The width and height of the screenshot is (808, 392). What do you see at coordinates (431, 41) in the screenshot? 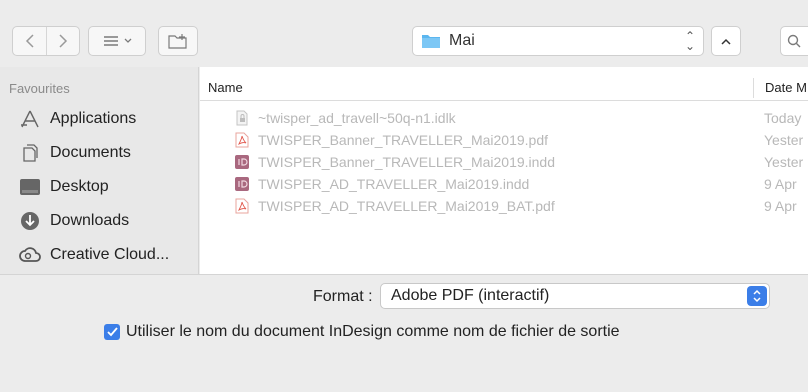
I see `folder-icon` at bounding box center [431, 41].